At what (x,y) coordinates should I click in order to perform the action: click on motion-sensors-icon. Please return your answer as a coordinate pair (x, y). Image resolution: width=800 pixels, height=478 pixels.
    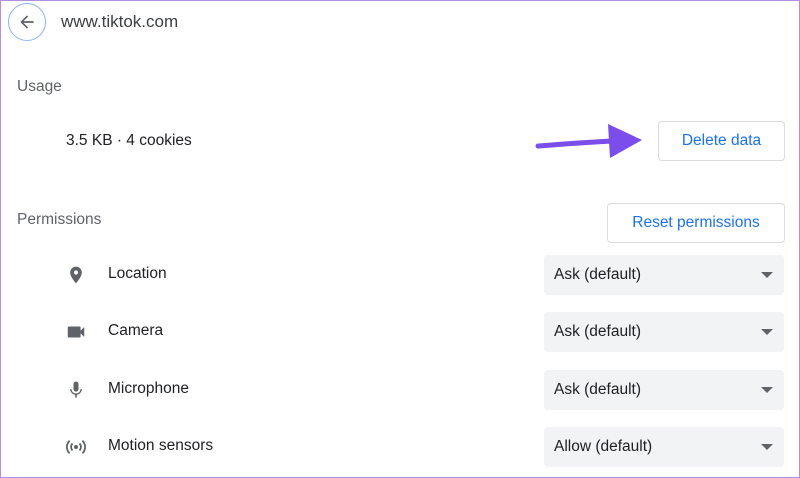
    Looking at the image, I should click on (76, 447).